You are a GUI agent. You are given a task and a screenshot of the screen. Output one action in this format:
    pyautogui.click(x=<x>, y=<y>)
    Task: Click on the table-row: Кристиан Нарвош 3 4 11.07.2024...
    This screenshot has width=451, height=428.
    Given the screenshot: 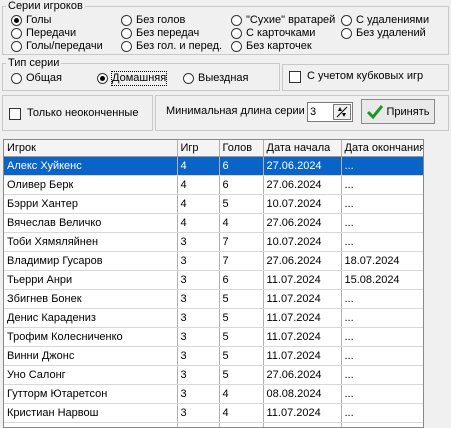 What is the action you would take?
    pyautogui.click(x=213, y=413)
    